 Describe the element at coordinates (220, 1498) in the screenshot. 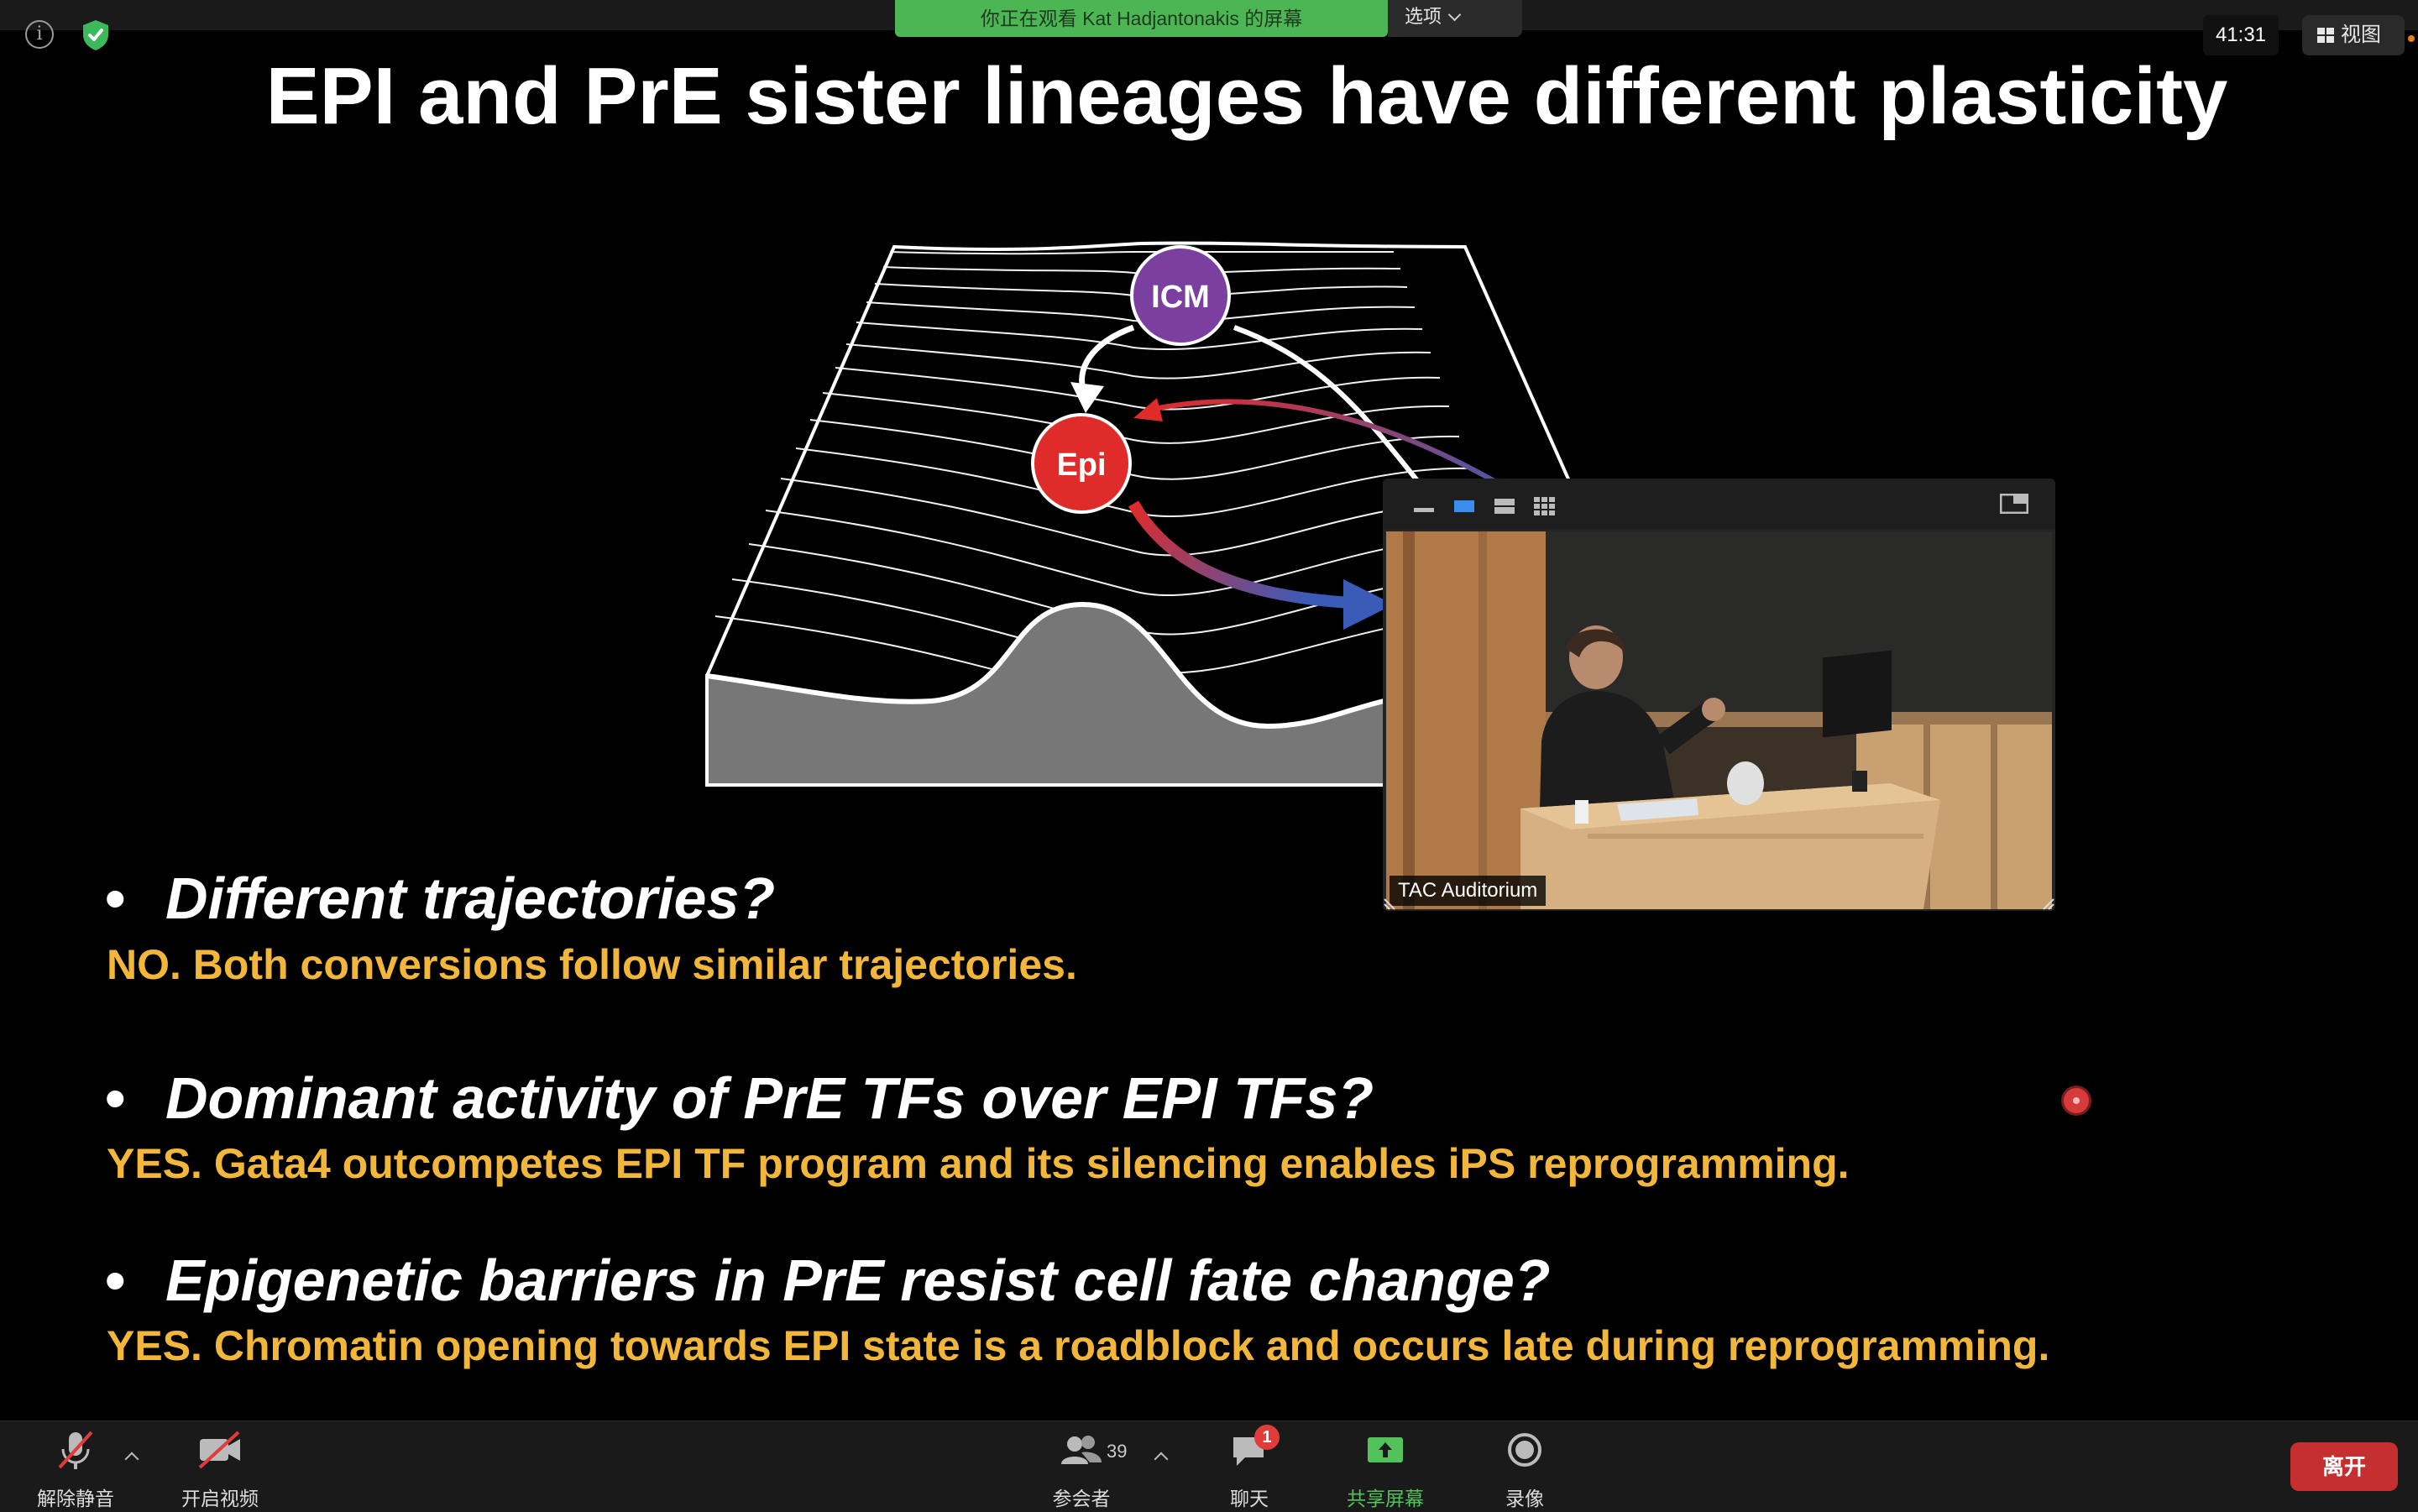

I see `start-video-label: 开启视频` at that location.